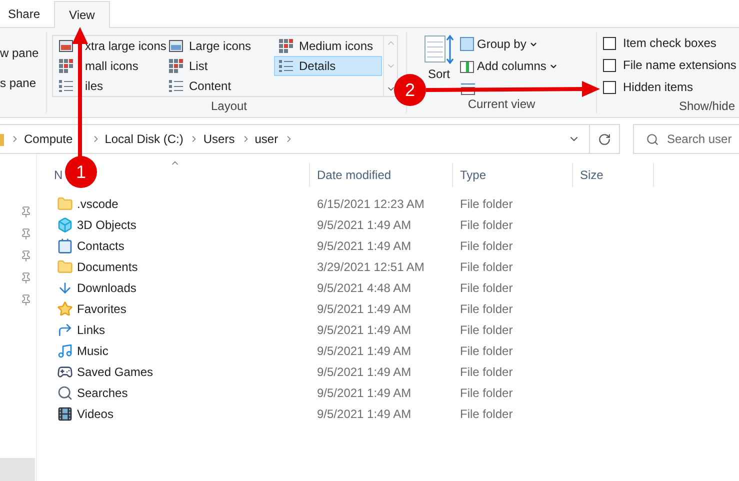 Image resolution: width=739 pixels, height=481 pixels. Describe the element at coordinates (91, 329) in the screenshot. I see `file-name: Links` at that location.